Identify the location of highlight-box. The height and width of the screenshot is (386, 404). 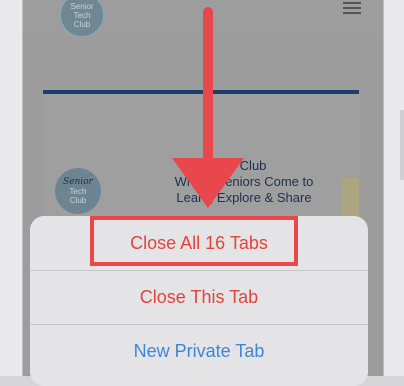
(194, 241).